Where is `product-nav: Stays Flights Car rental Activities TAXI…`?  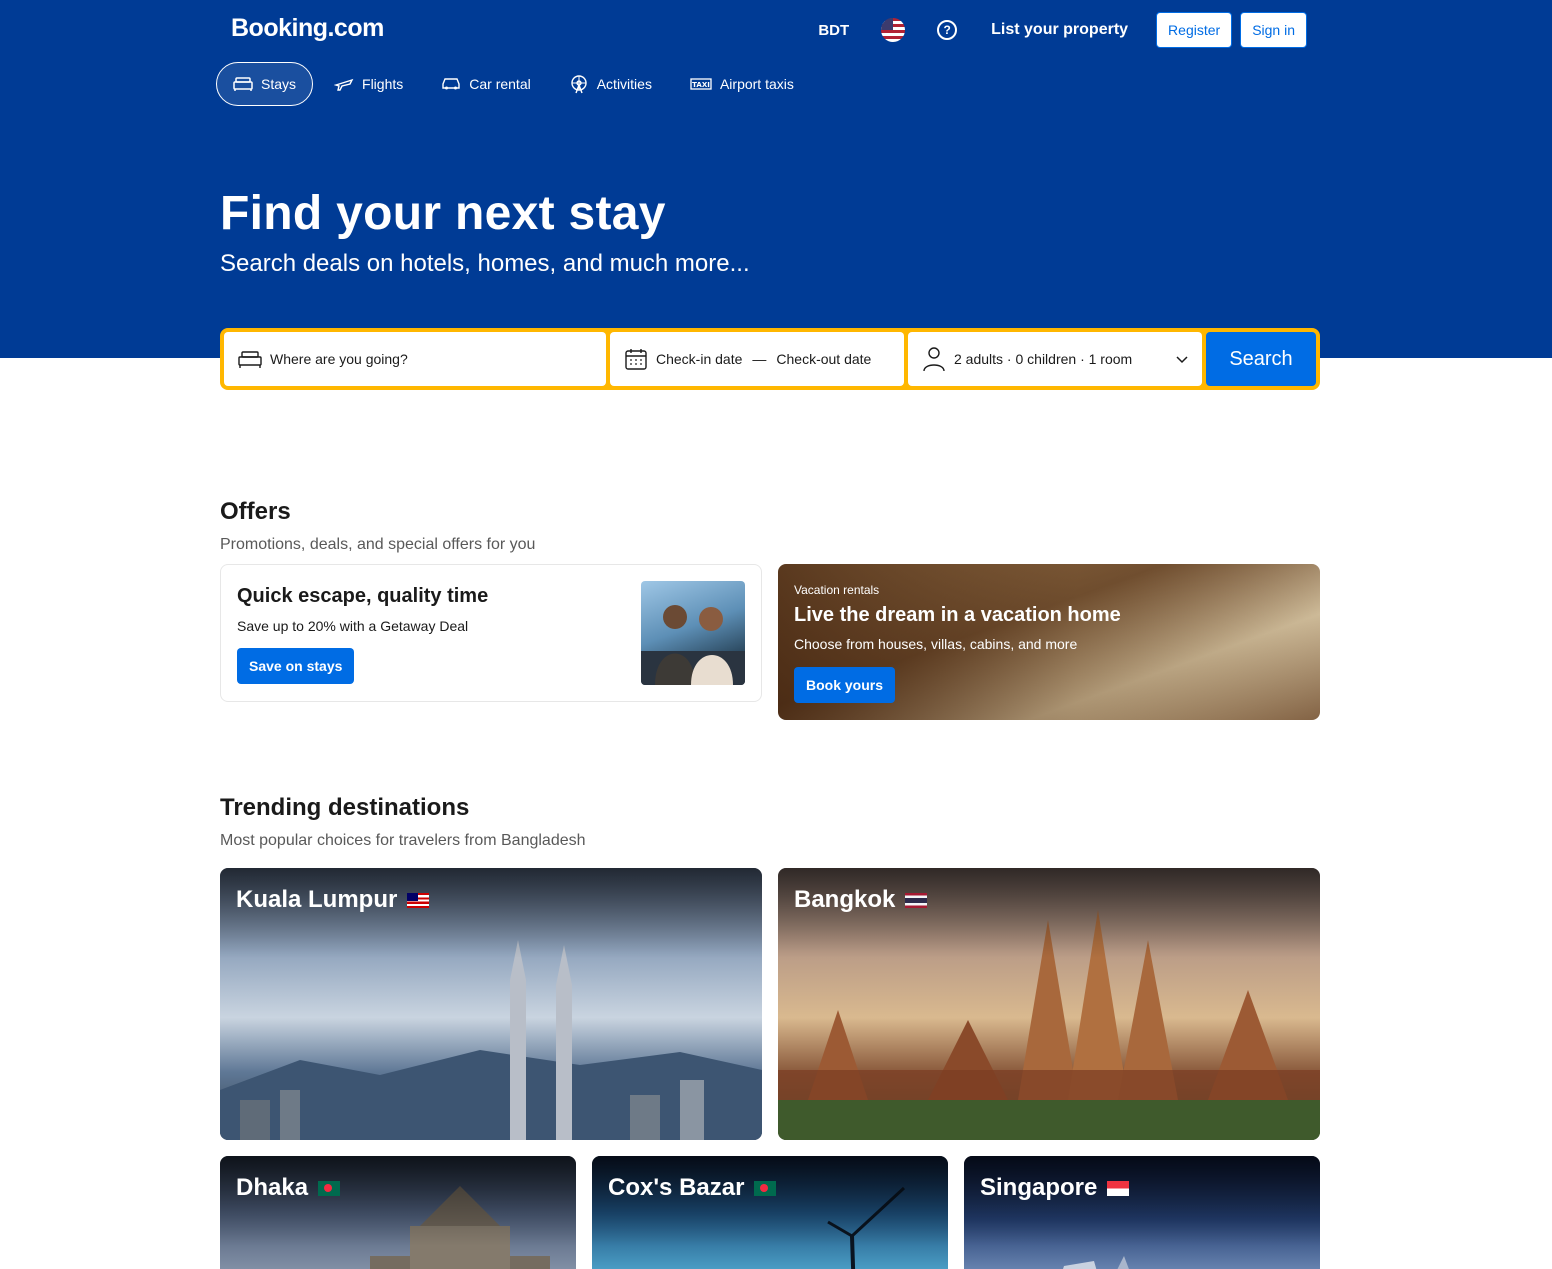
product-nav: Stays Flights Car rental Activities TAXI… is located at coordinates (515, 84).